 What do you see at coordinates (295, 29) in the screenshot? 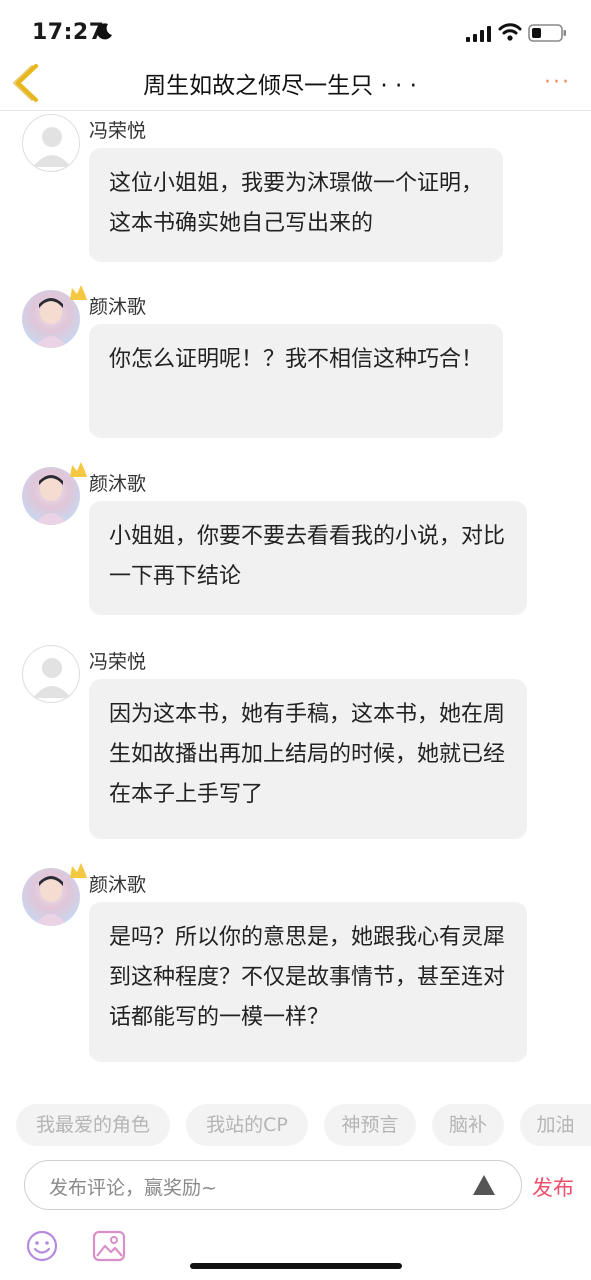
I see `status-bar: 17:27` at bounding box center [295, 29].